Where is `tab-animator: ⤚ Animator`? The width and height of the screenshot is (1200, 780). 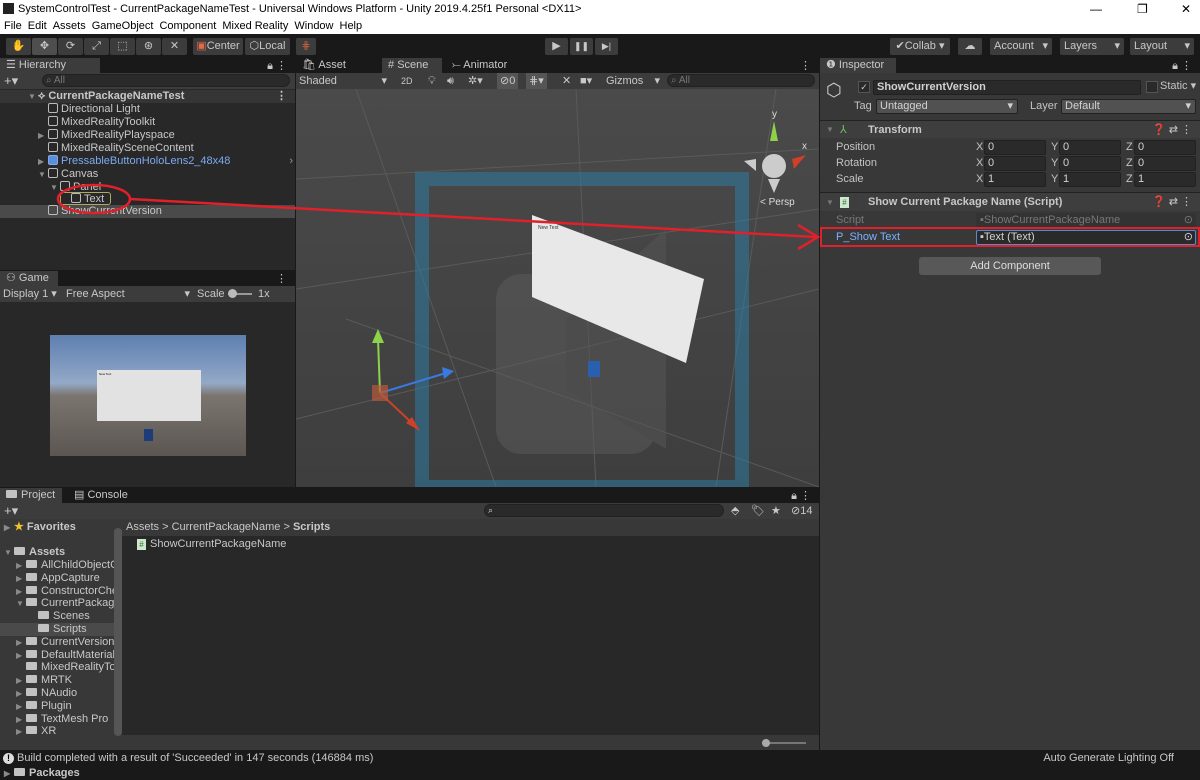
tab-animator: ⤚ Animator is located at coordinates (486, 65).